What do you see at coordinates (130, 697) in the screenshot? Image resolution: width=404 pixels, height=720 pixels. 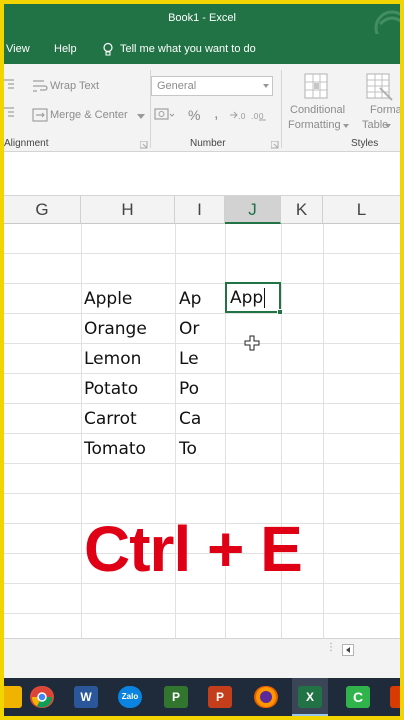 I see `zalo-icon: Zalo` at bounding box center [130, 697].